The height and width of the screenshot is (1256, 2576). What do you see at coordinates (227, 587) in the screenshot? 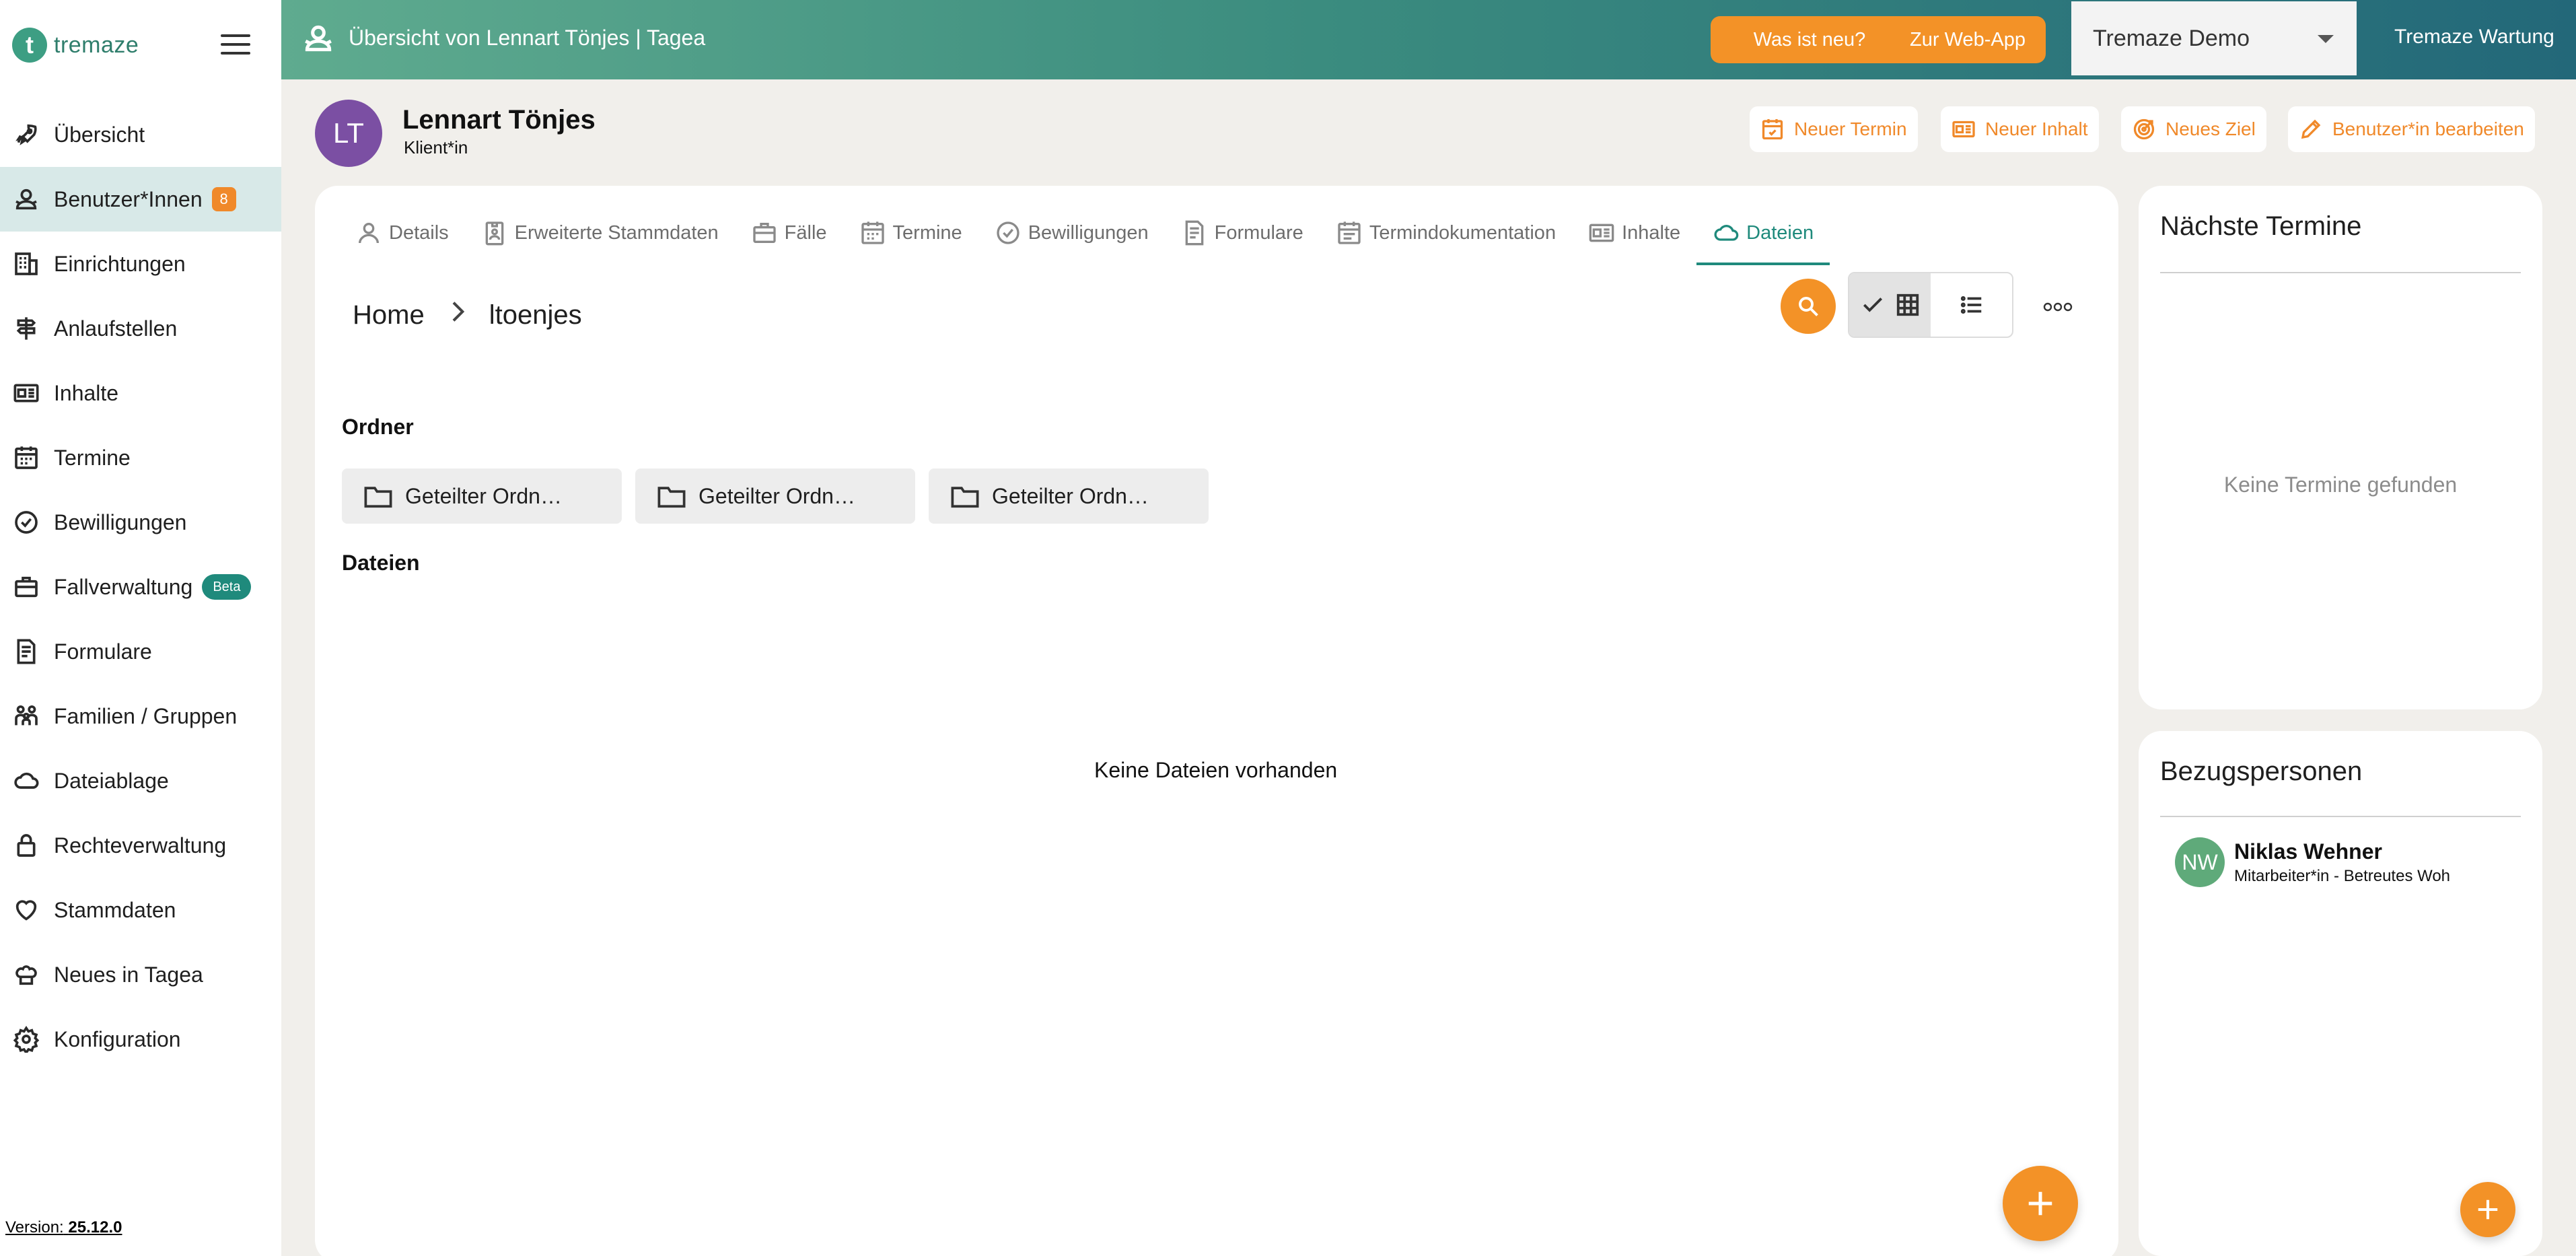
I see `beta-badge: Beta` at bounding box center [227, 587].